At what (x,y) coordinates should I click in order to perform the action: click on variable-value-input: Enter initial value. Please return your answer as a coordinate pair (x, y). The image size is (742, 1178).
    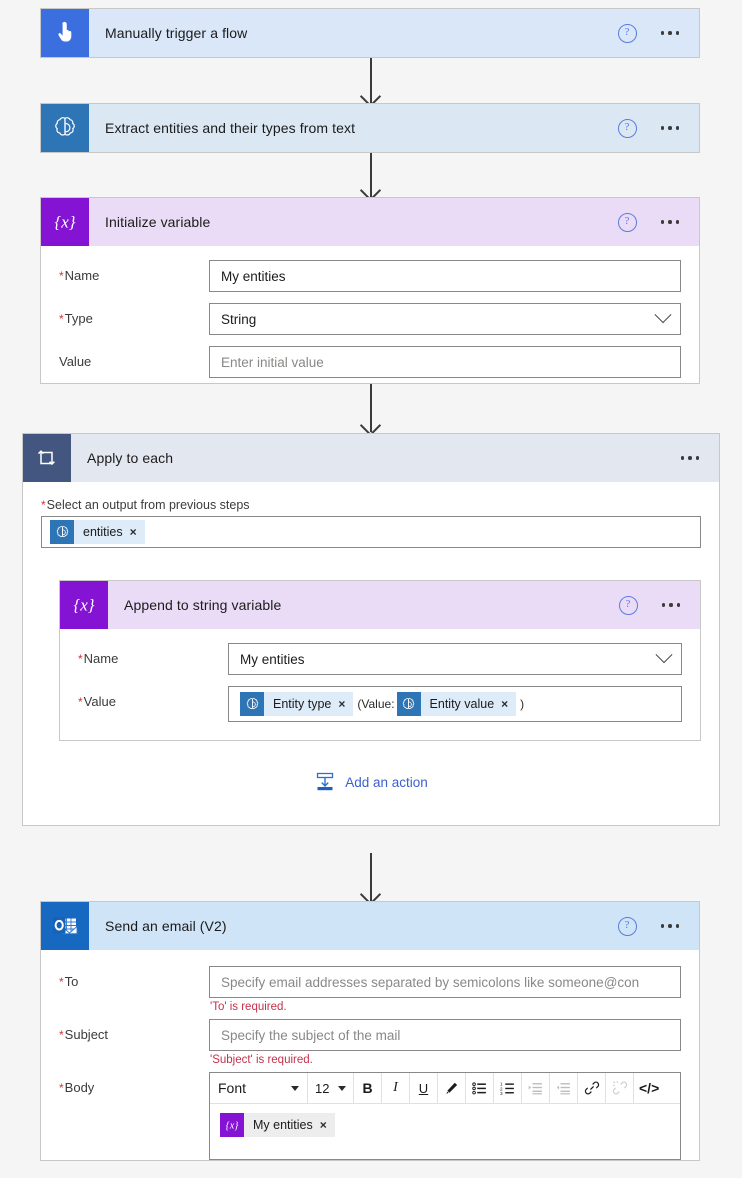
    Looking at the image, I should click on (445, 362).